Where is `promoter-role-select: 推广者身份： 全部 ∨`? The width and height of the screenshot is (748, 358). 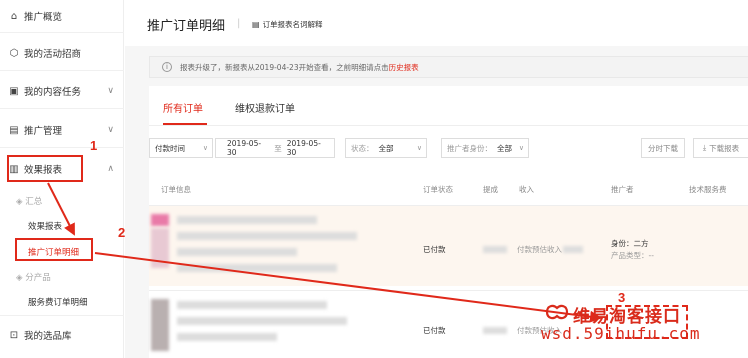
promoter-role-select: 推广者身份： 全部 ∨ is located at coordinates (485, 148).